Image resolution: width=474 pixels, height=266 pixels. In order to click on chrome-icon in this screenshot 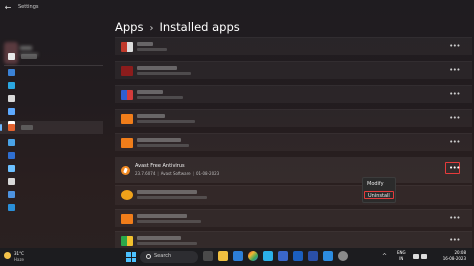, I will do `click(253, 256)`.